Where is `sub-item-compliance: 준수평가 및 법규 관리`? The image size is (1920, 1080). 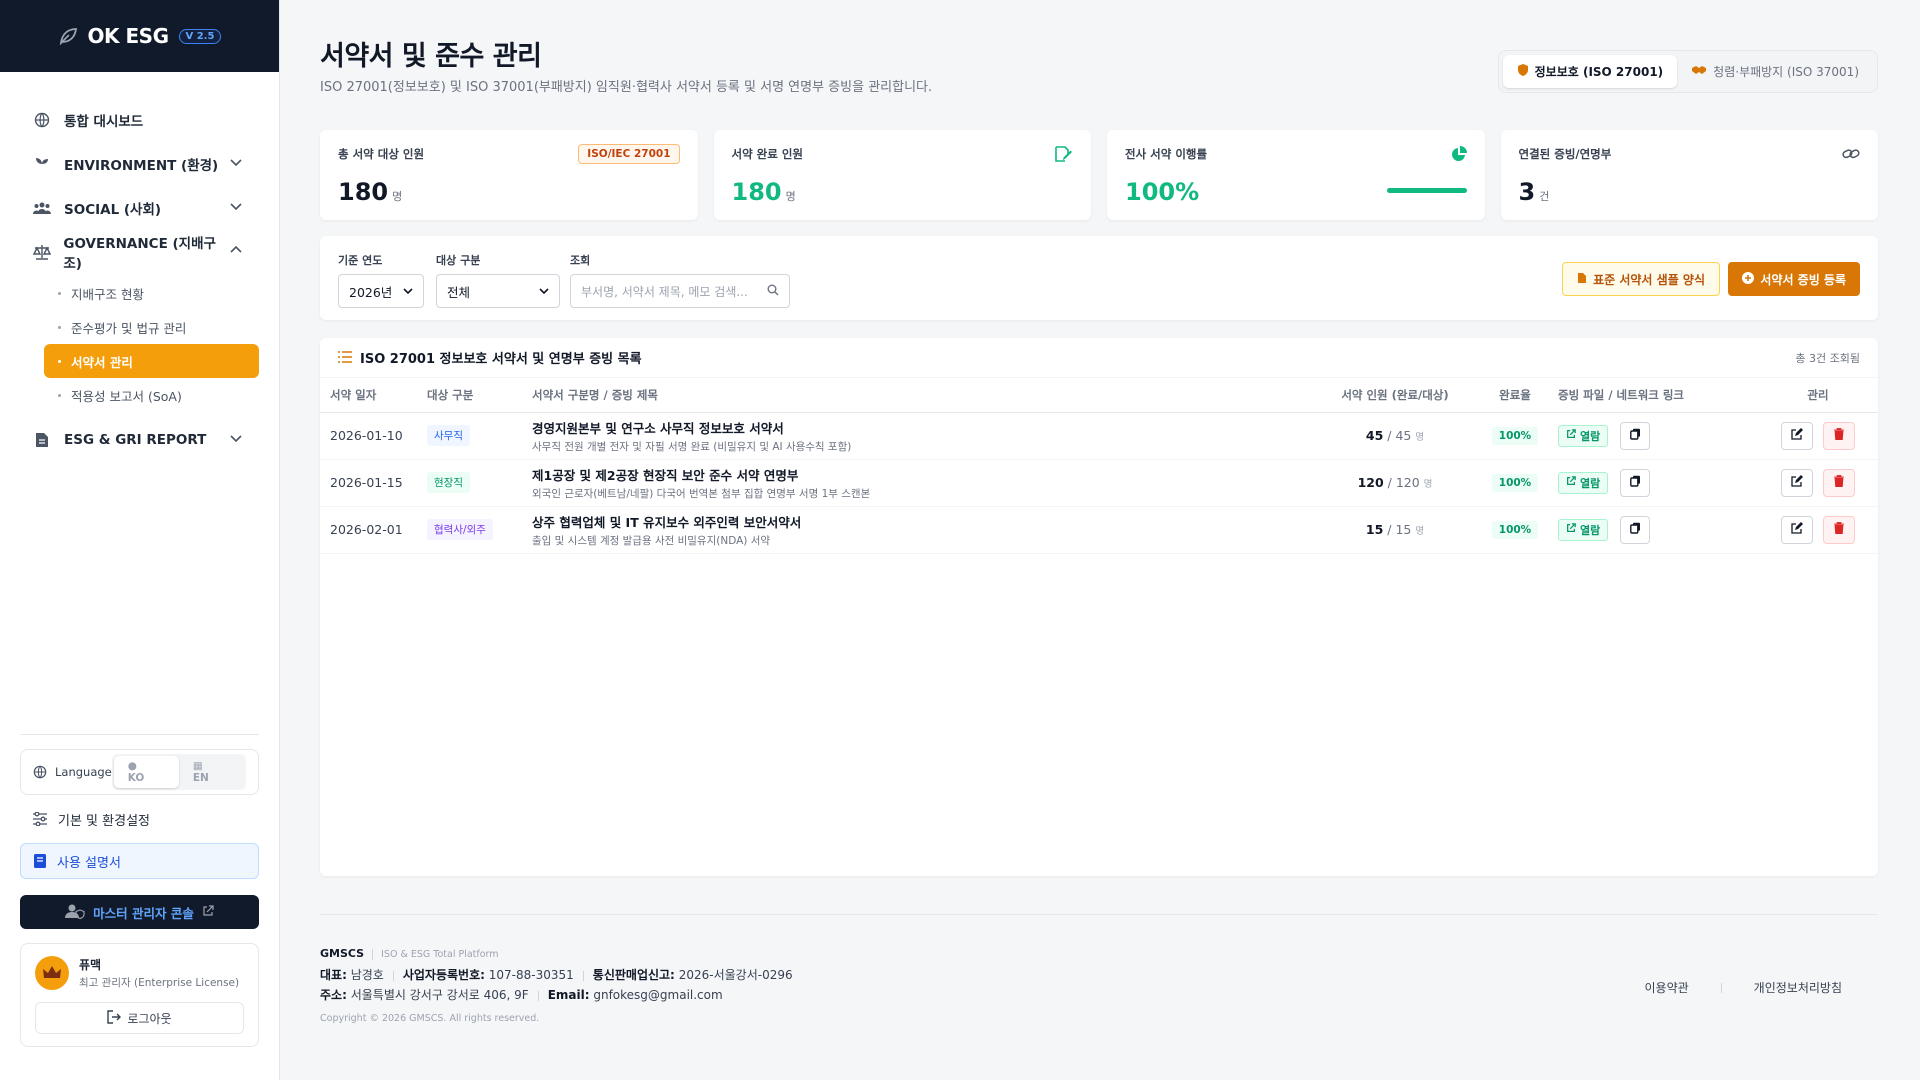
sub-item-compliance: 준수평가 및 법규 관리 is located at coordinates (151, 327).